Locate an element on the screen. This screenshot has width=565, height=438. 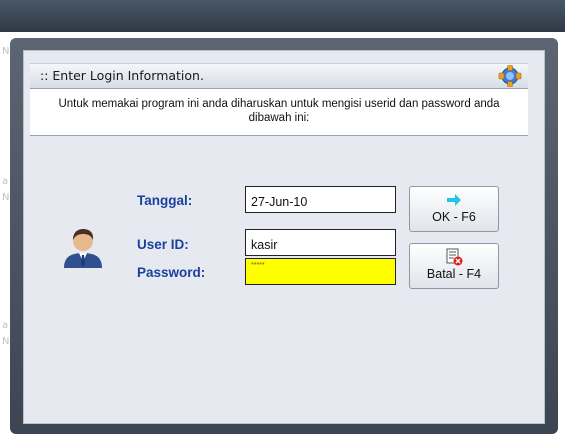
ok-button: OK - F6 is located at coordinates (454, 209).